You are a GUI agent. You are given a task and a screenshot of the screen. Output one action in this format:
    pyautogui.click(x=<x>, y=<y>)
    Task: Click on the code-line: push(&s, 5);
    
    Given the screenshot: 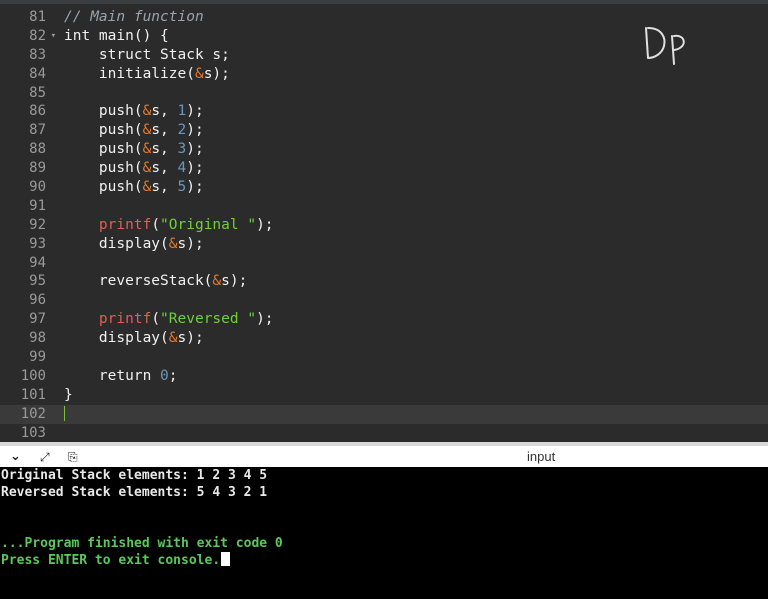 What is the action you would take?
    pyautogui.click(x=416, y=187)
    